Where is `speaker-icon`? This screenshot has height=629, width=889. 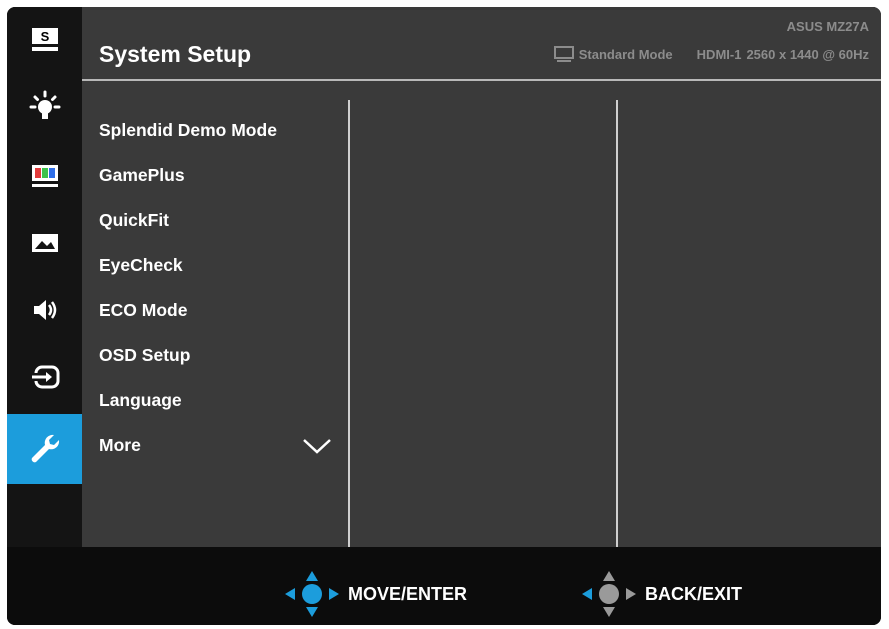
speaker-icon is located at coordinates (44, 310).